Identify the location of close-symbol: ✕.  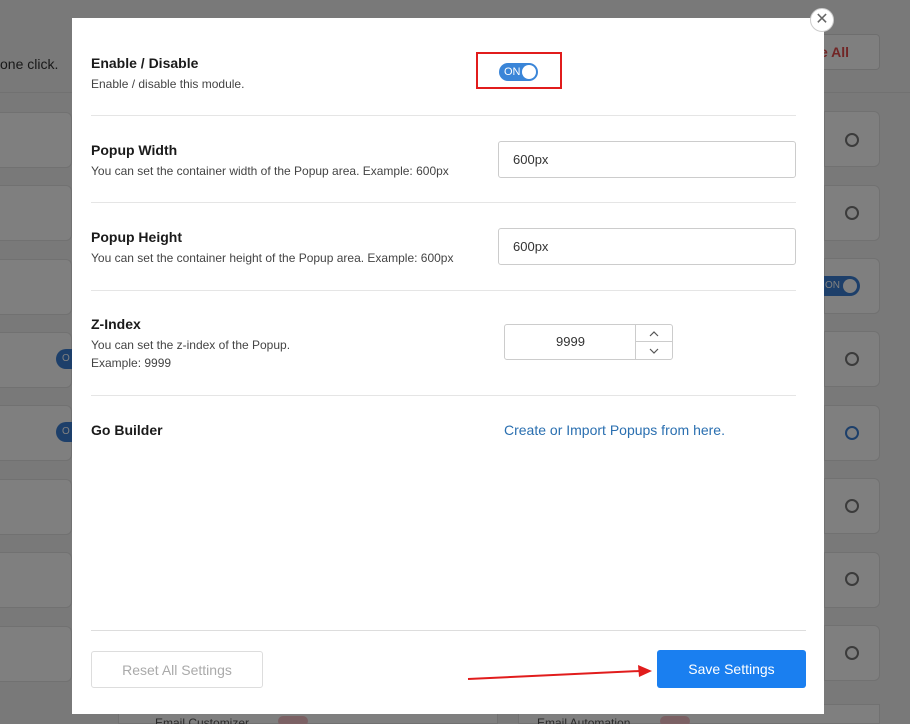
(822, 19).